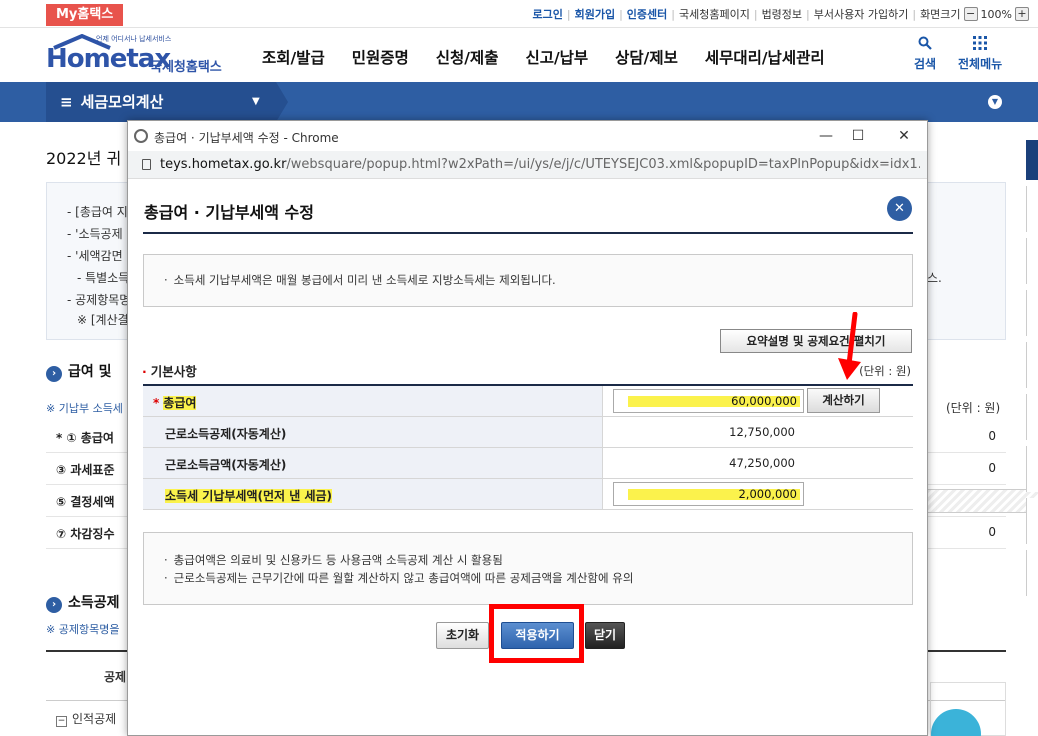 This screenshot has width=1038, height=736. Describe the element at coordinates (647, 14) in the screenshot. I see `cert-center-link: 인증센터` at that location.